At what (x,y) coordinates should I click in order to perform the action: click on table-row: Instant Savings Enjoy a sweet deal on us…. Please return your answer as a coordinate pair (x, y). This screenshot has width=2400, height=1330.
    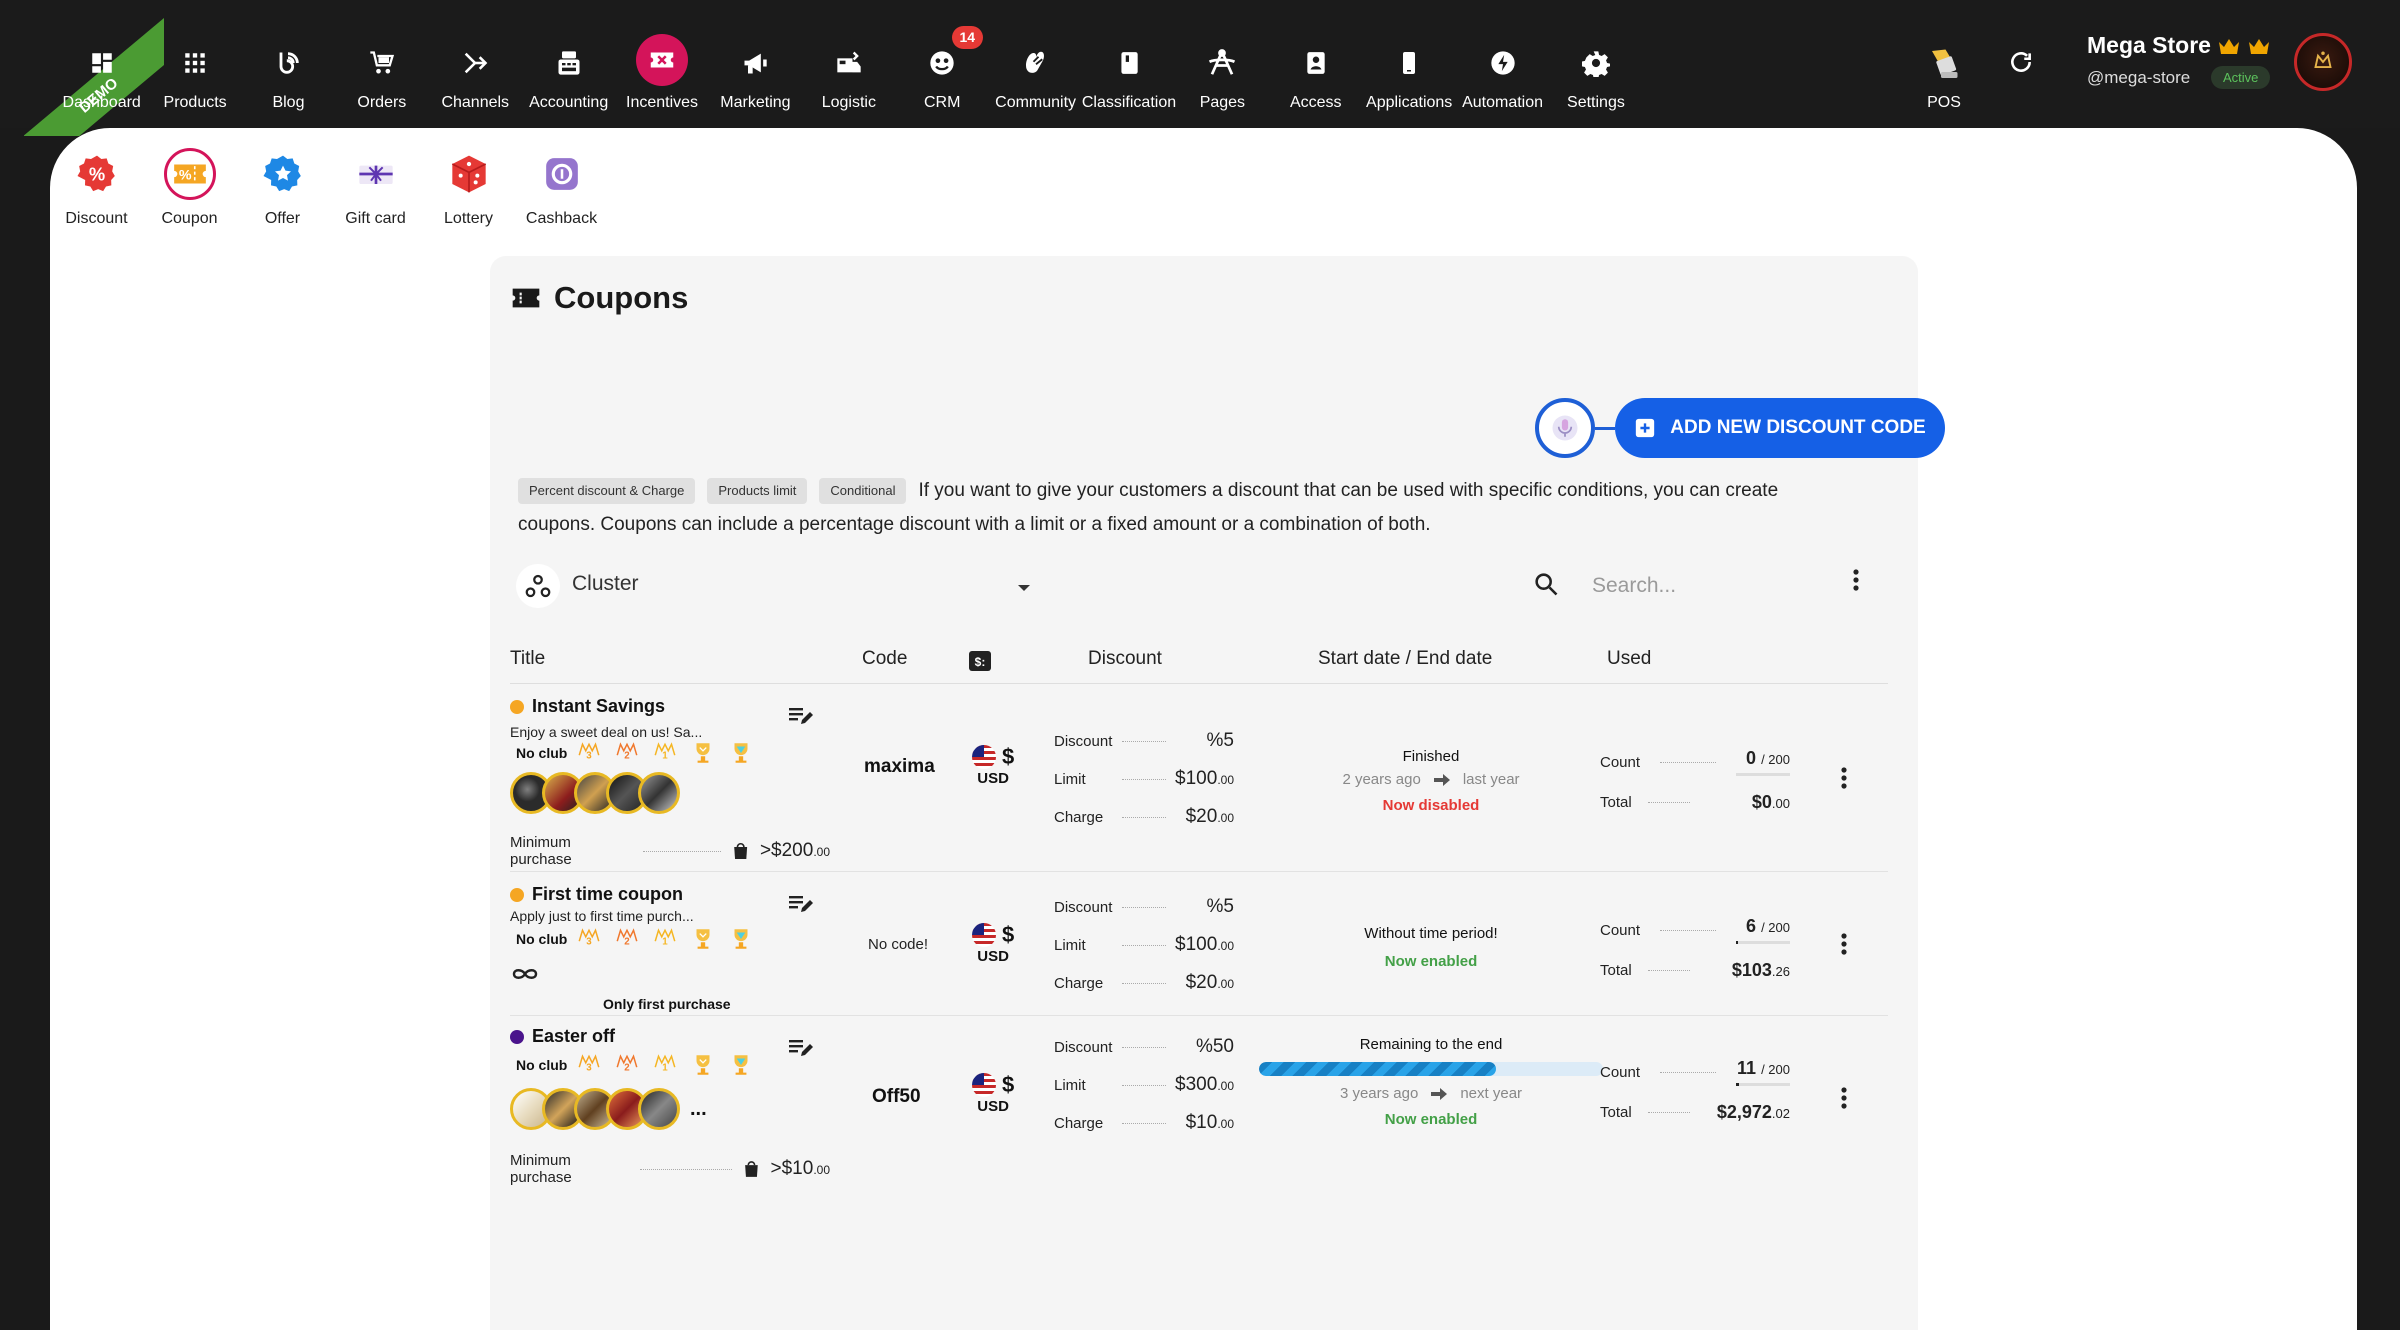
    Looking at the image, I should click on (1199, 778).